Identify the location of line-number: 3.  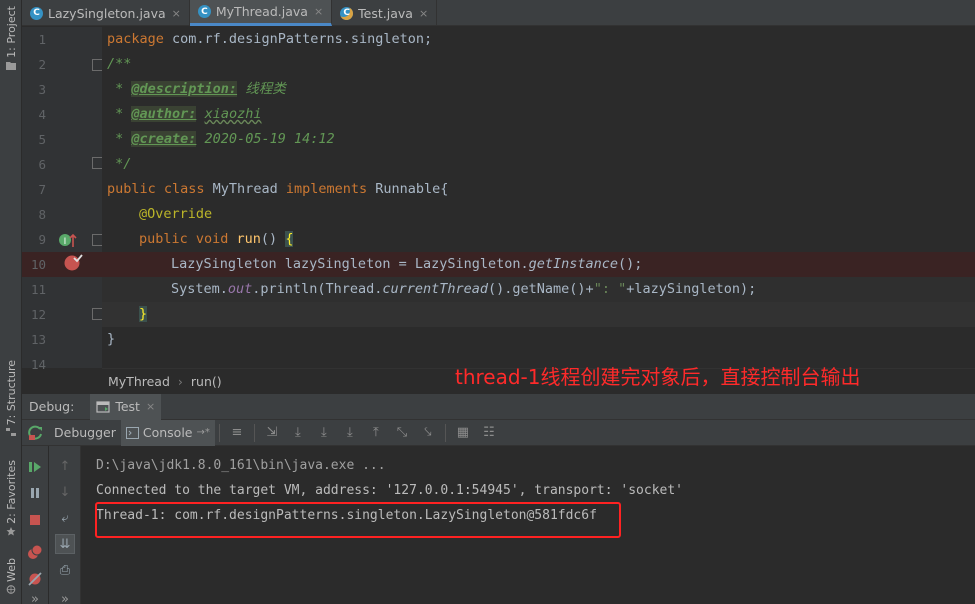
(42, 89).